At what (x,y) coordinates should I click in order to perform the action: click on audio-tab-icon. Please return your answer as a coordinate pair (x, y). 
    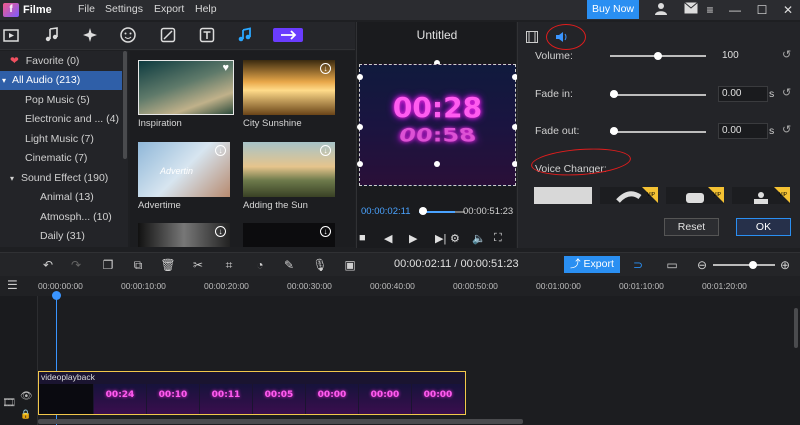
    Looking at the image, I should click on (53, 36).